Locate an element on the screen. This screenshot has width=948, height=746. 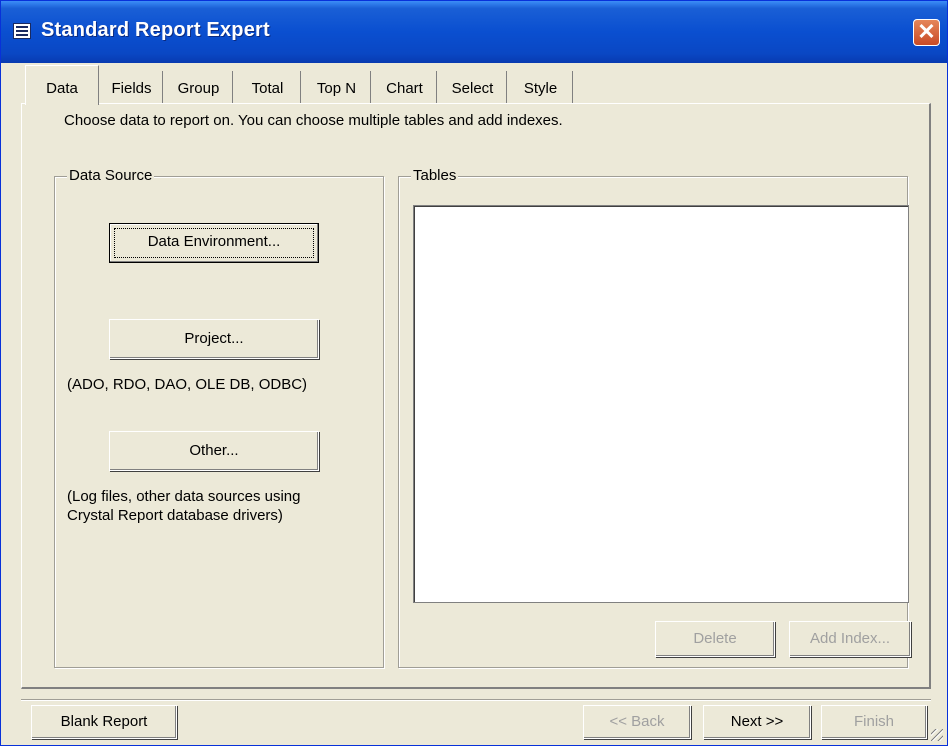
other-note-line1: (Log files, other data sources using is located at coordinates (184, 496).